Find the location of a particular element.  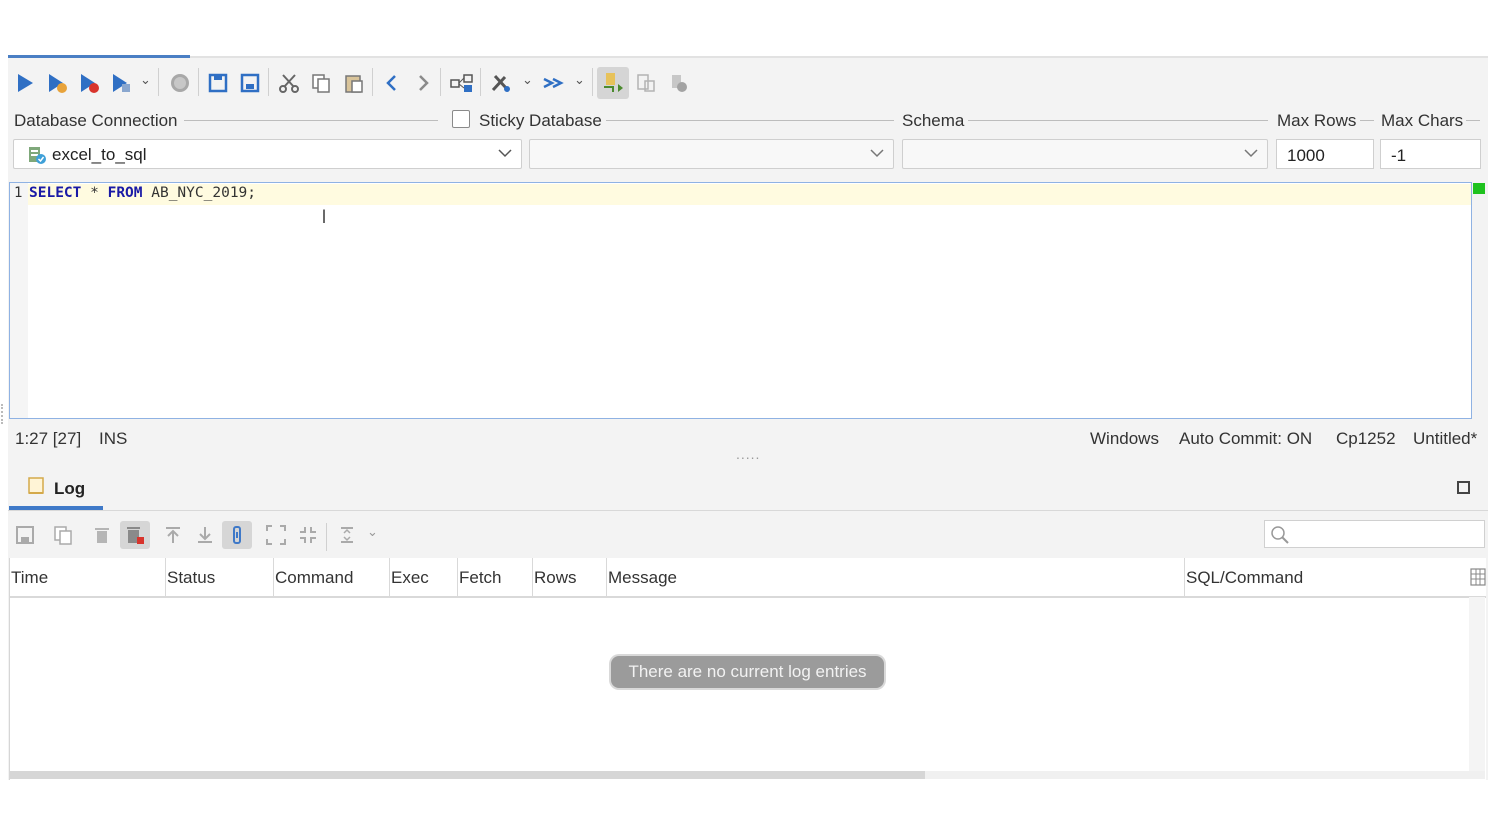

settings-icon is located at coordinates (679, 83).